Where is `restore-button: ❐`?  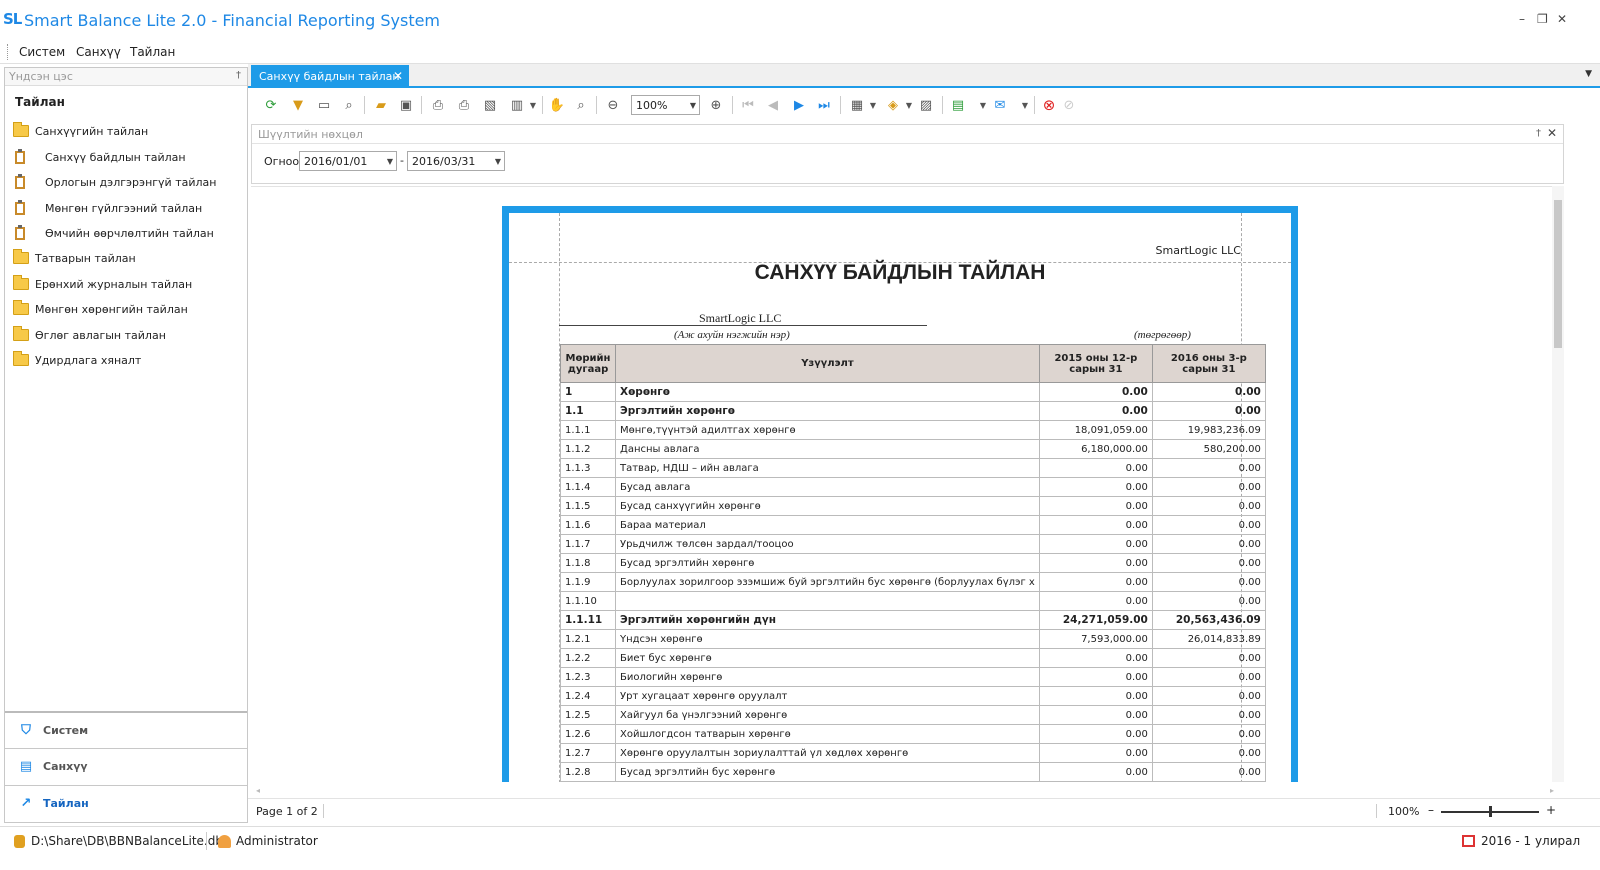
restore-button: ❐ is located at coordinates (1542, 19).